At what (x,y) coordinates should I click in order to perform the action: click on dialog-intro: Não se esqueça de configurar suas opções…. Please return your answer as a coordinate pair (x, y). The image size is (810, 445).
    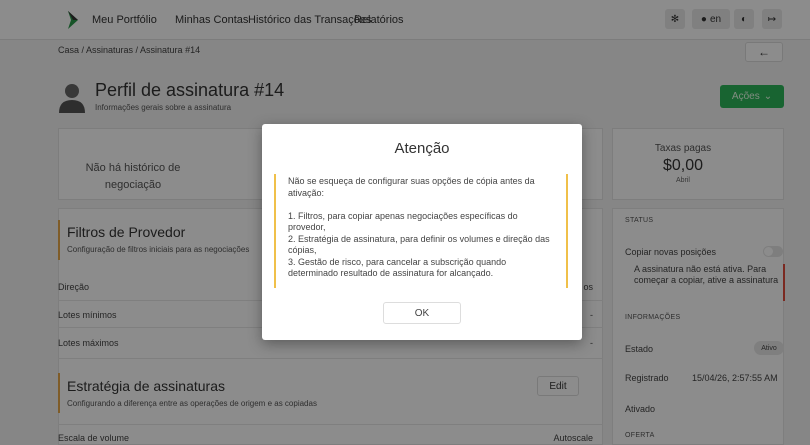
    Looking at the image, I should click on (411, 187).